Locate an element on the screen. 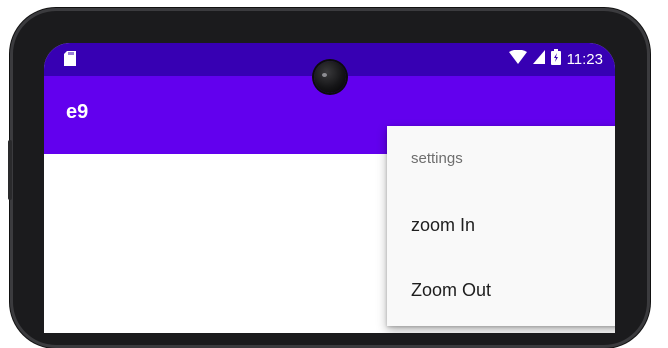 The width and height of the screenshot is (668, 348). status-icons: 11:23 is located at coordinates (555, 59).